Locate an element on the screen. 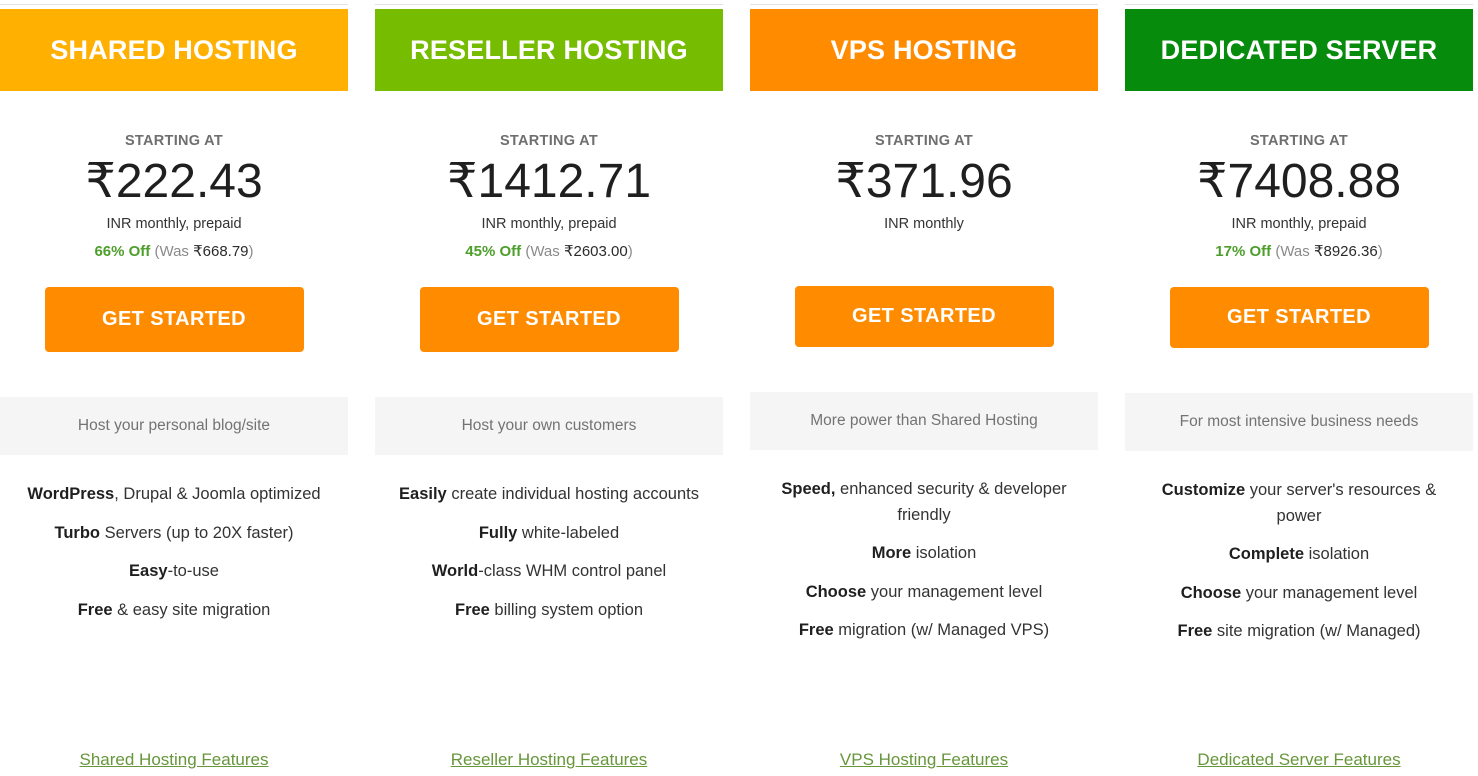 The image size is (1478, 776). feature-text: enhanced security & developer friendly is located at coordinates (951, 502).